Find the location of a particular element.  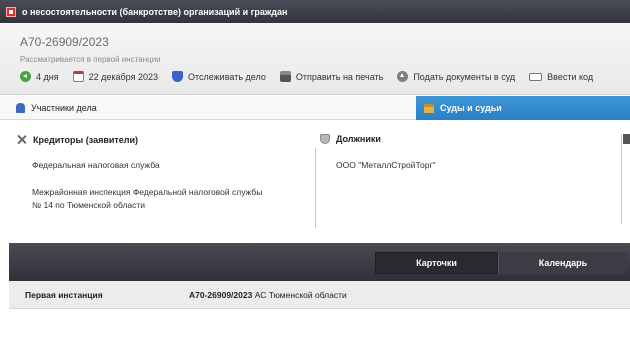

debtor-shield-icon is located at coordinates (325, 139).